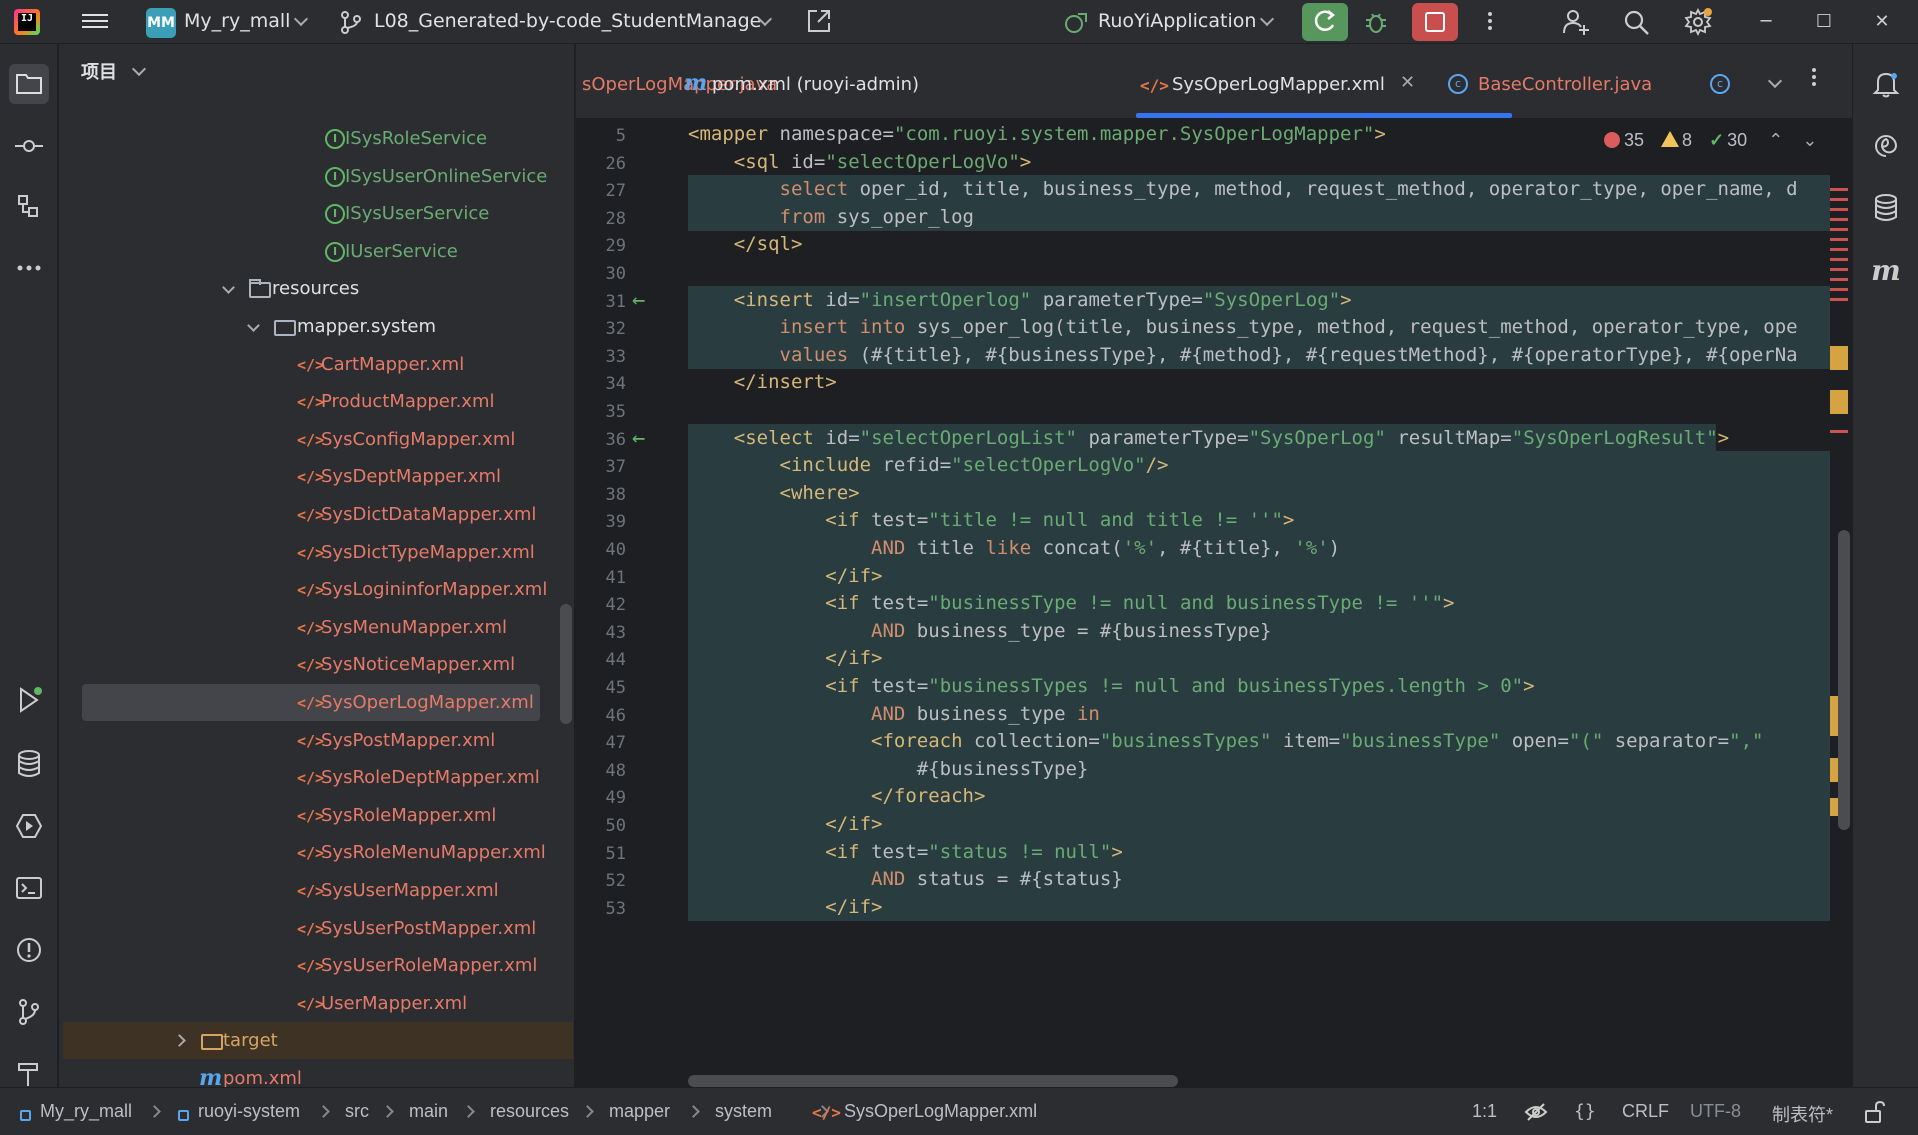 The image size is (1918, 1135). I want to click on inspection-widget: 35 8 ✓ 30 ⌃ ⌄, so click(1710, 140).